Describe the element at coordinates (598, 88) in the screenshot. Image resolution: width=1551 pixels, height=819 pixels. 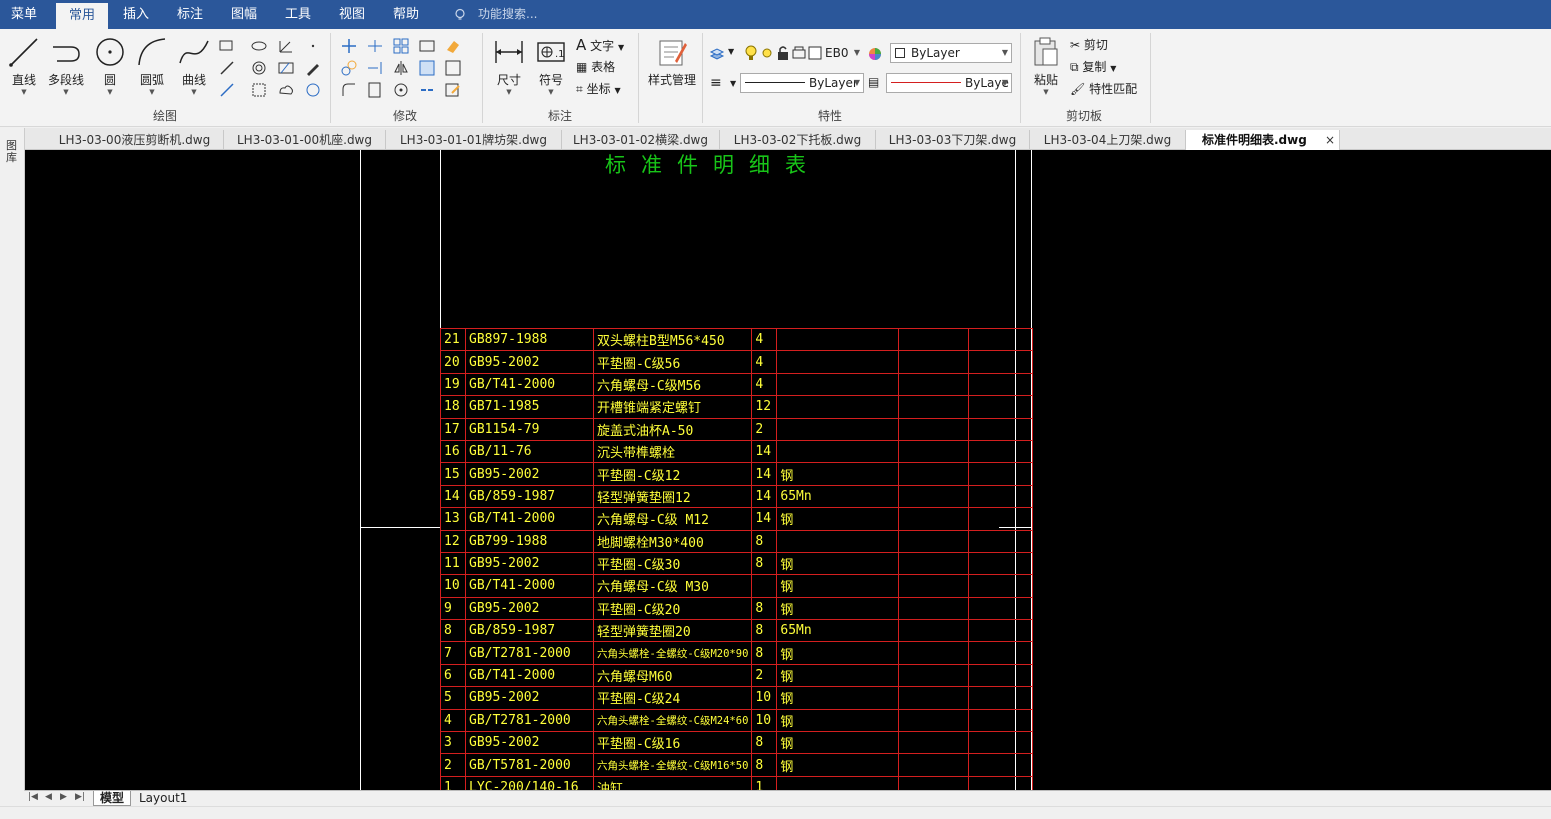
I see `coordinate-button: ⌗ 坐标 ▼` at that location.